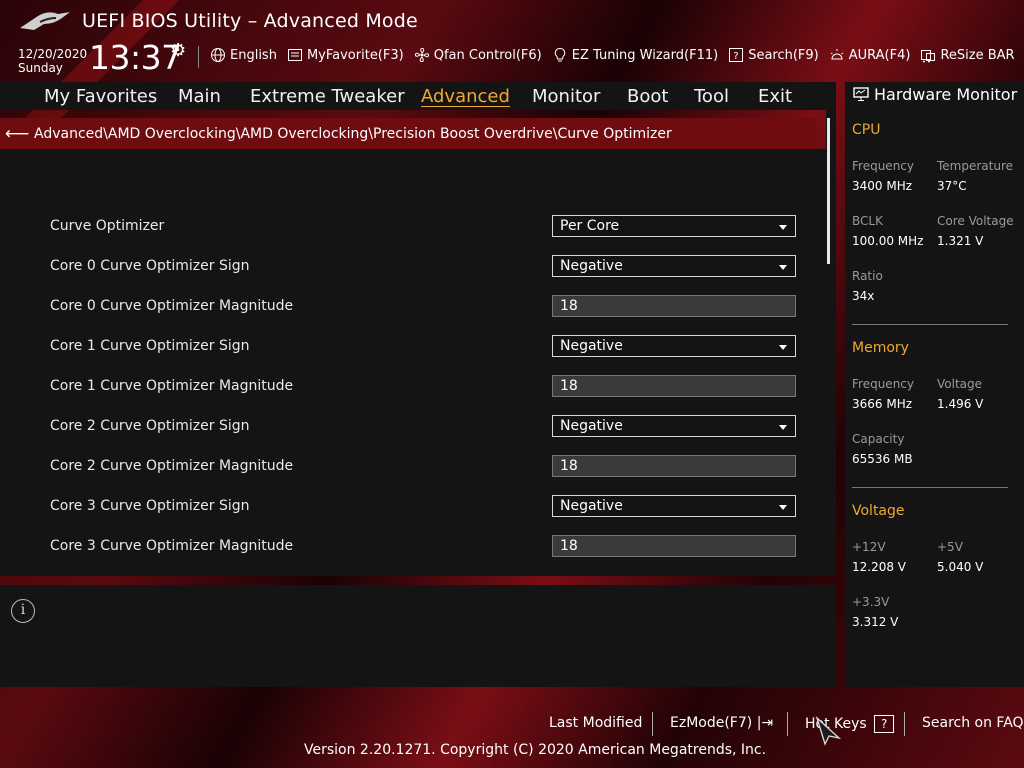 This screenshot has height=768, width=1024. I want to click on tab-boot: Boot, so click(647, 96).